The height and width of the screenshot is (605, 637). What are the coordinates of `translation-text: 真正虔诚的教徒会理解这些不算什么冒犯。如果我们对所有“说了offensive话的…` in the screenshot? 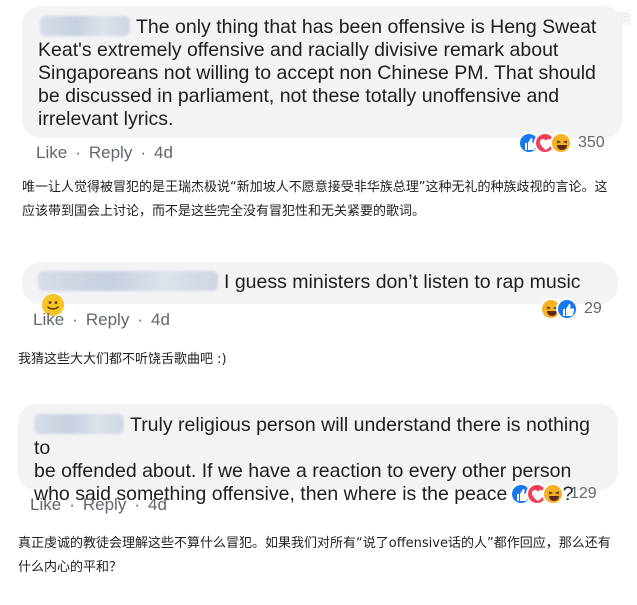 It's located at (314, 555).